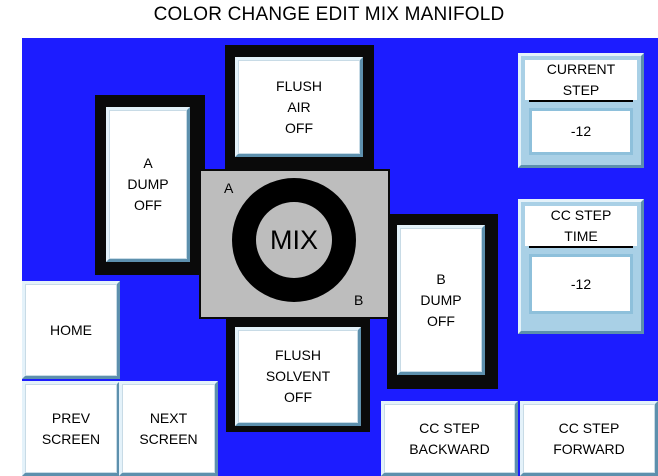  What do you see at coordinates (581, 110) in the screenshot?
I see `current-step-display: CURRENT STEP -12` at bounding box center [581, 110].